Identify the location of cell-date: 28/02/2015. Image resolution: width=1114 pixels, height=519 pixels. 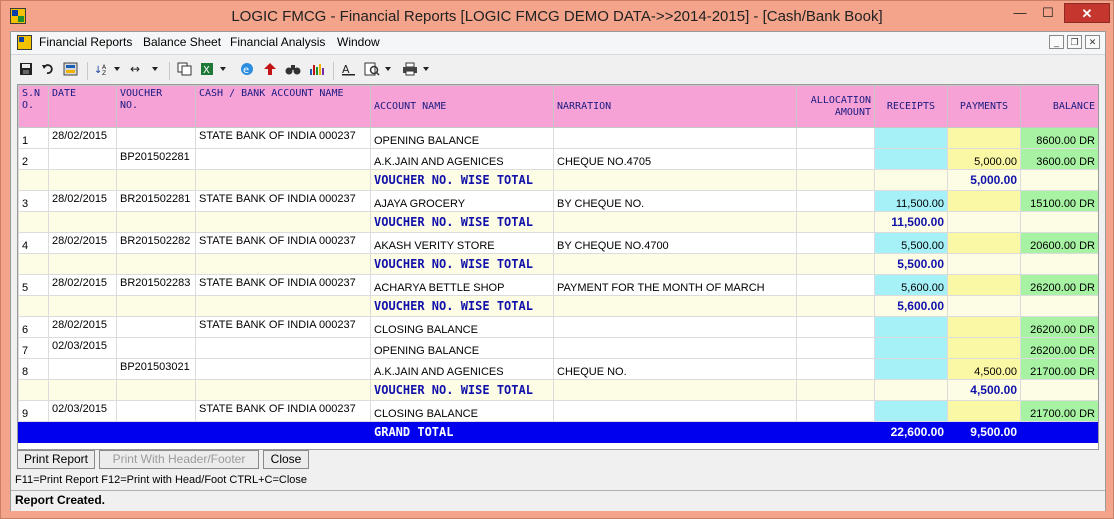
(82, 138).